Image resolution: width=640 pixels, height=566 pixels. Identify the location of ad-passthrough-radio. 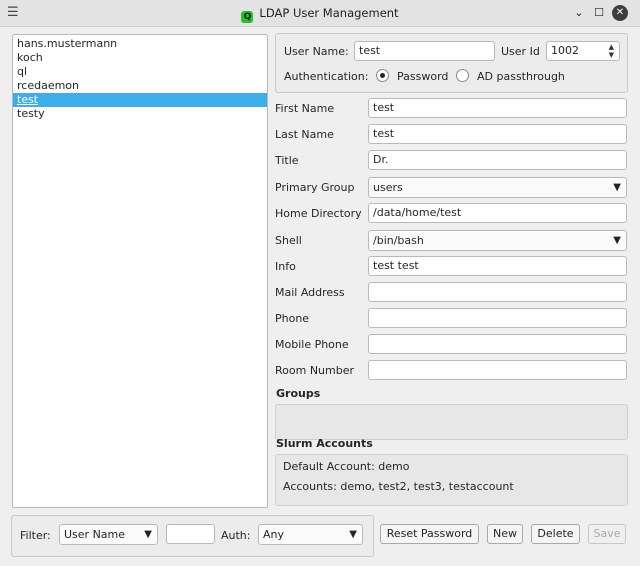
(462, 75).